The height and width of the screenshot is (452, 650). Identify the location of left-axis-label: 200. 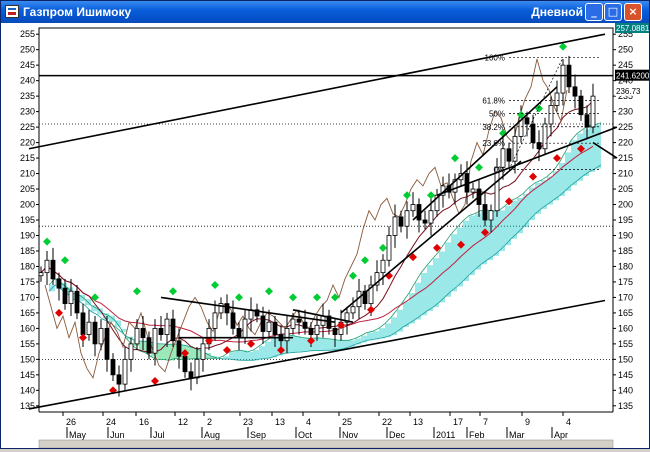
(27, 205).